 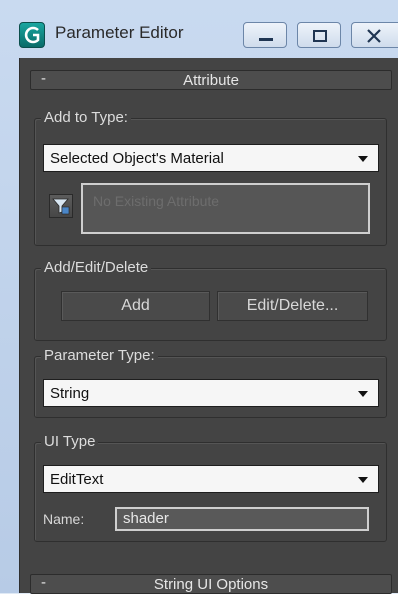 I want to click on add-button: Add, so click(x=135, y=306).